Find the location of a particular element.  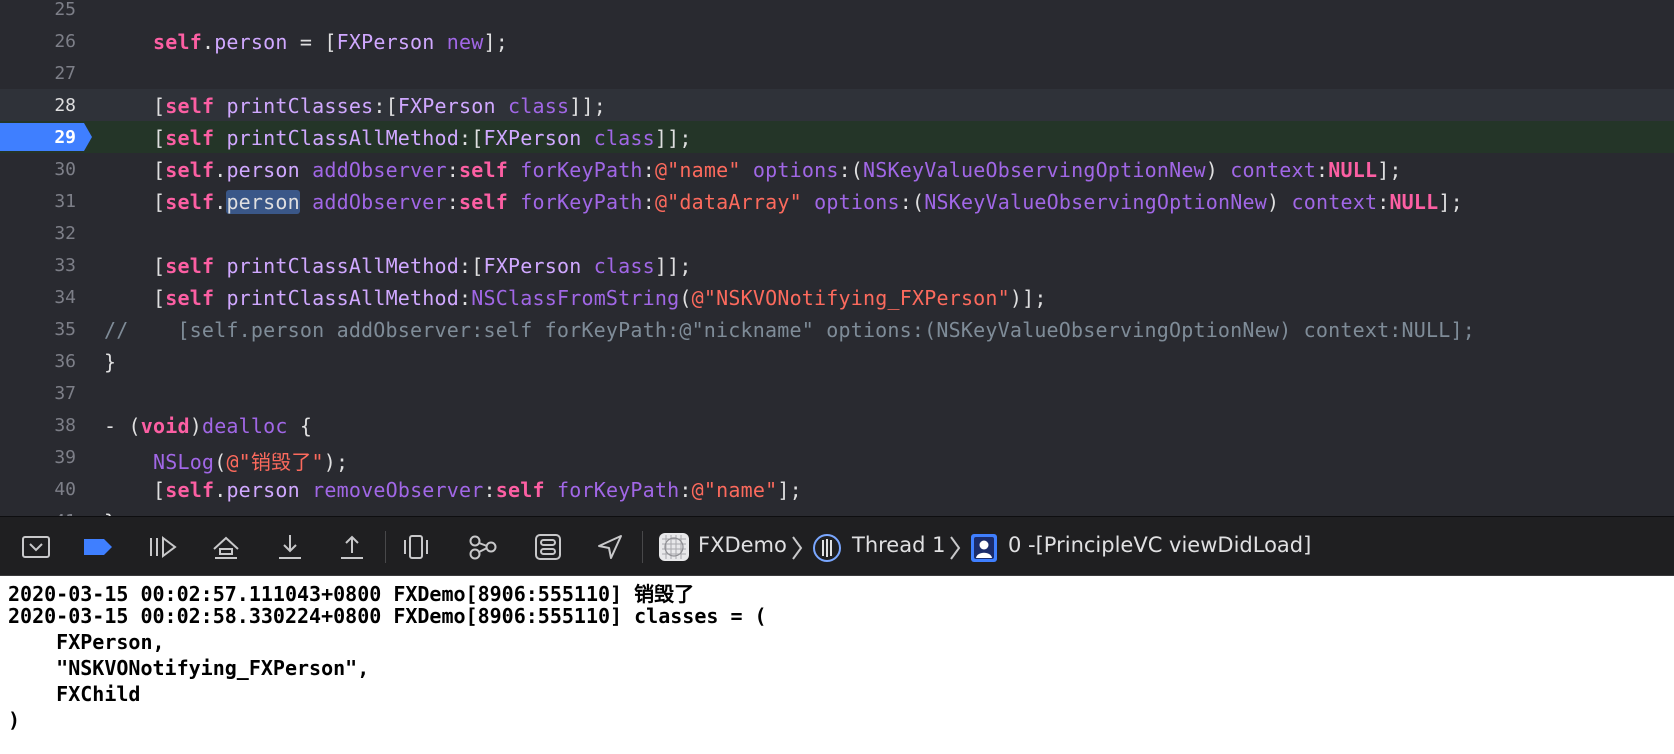

code-token: ]]; is located at coordinates (673, 138).